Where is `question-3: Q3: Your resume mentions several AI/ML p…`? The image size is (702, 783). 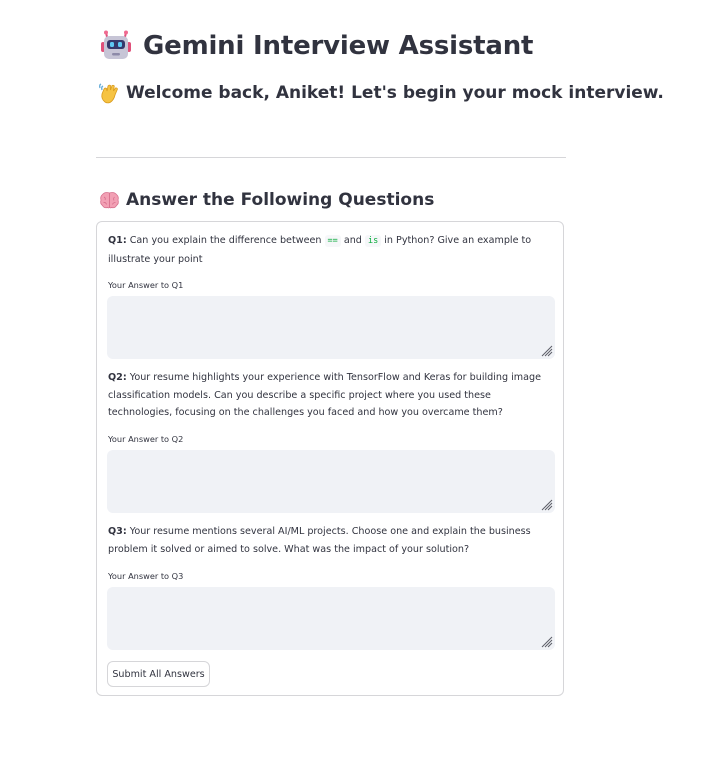
question-3: Q3: Your resume mentions several AI/ML p… is located at coordinates (332, 540).